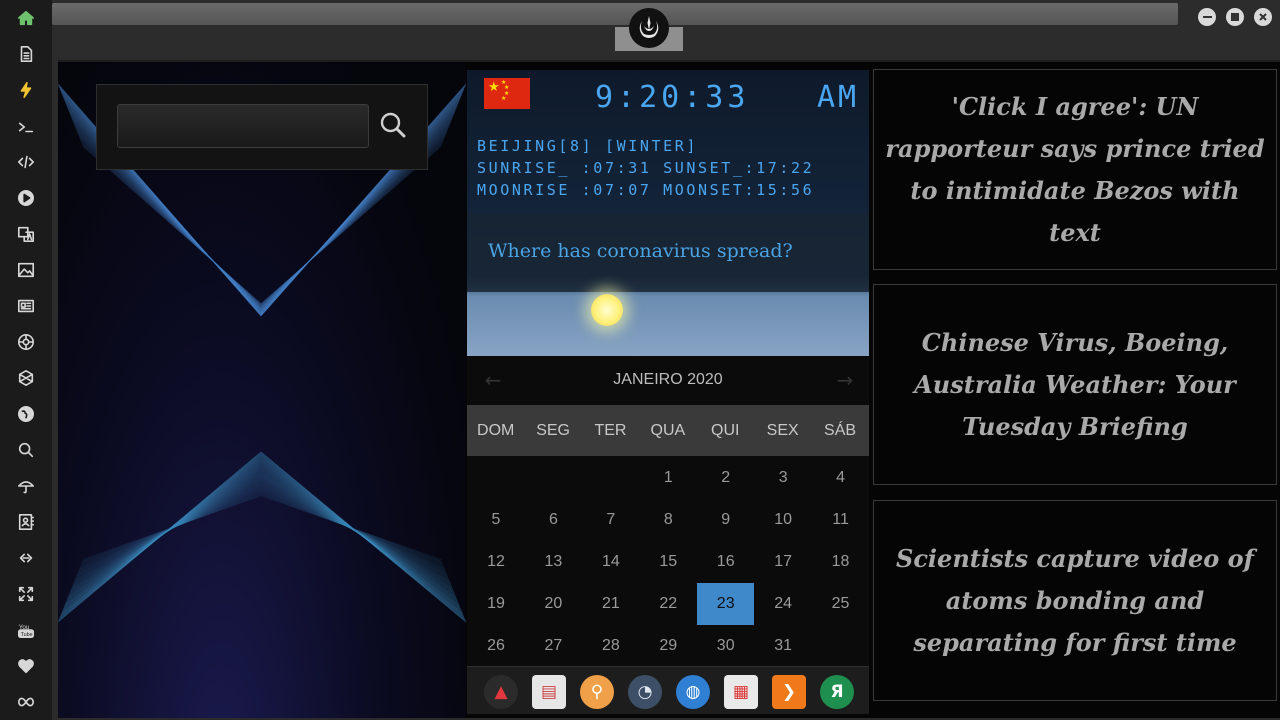 The height and width of the screenshot is (720, 1280). What do you see at coordinates (553, 604) in the screenshot?
I see `calendar-day: 20` at bounding box center [553, 604].